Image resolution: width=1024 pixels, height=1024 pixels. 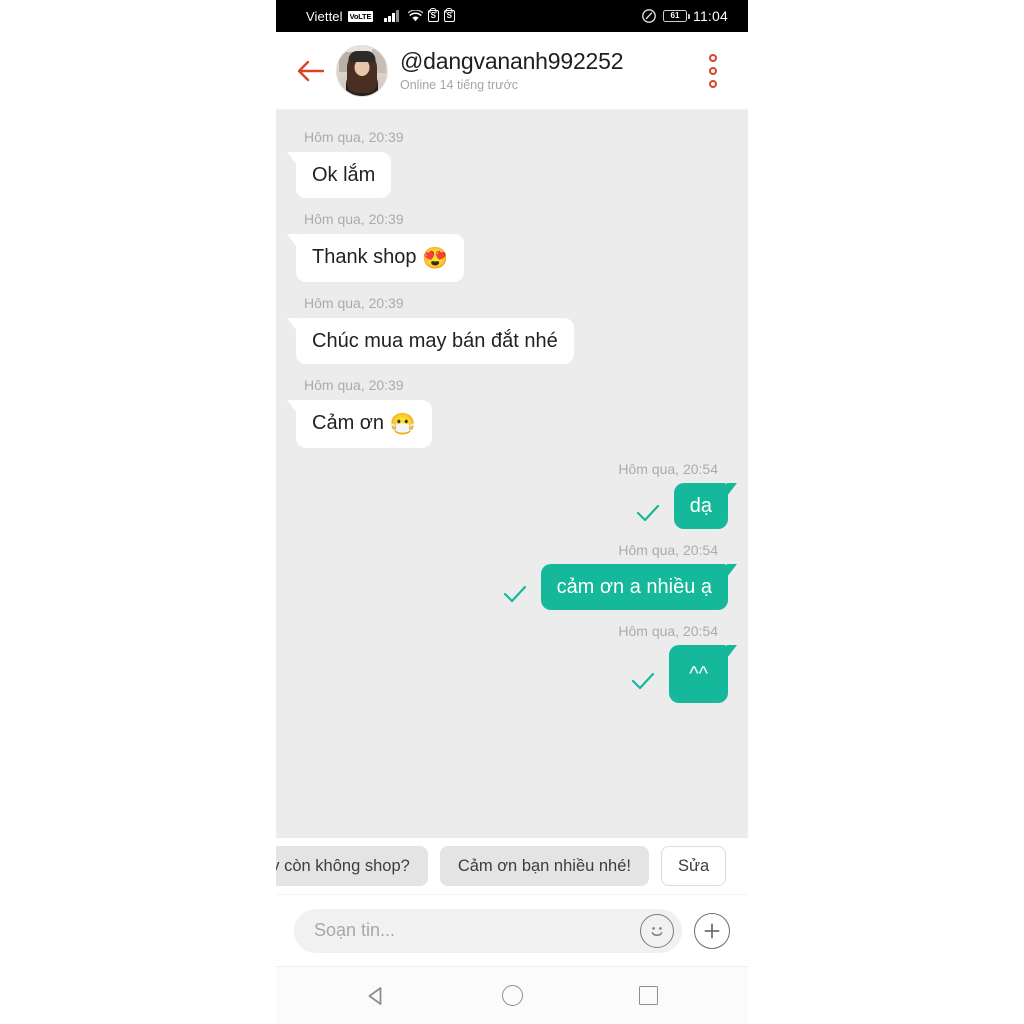 I want to click on chat-header: @dangvananh992252 Online 14 tiếng trước, so click(x=512, y=71).